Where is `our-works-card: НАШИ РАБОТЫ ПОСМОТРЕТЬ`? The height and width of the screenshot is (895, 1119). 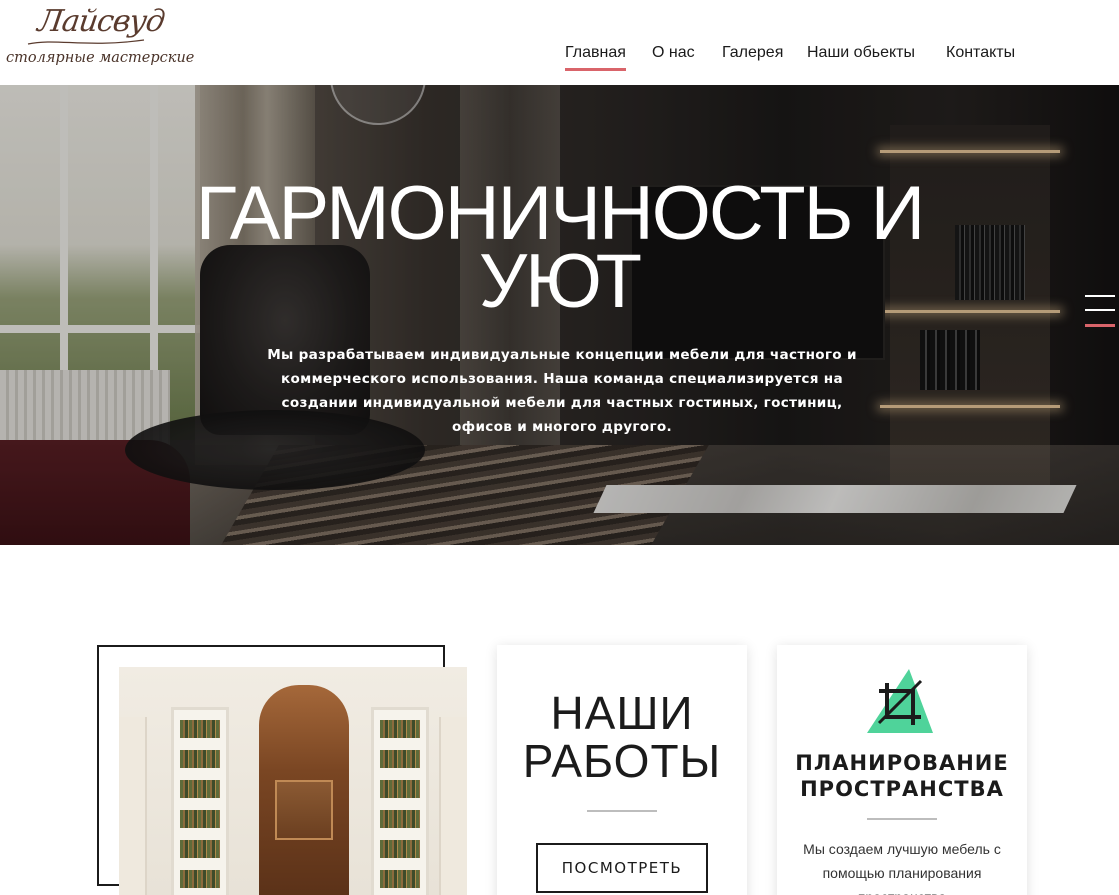
our-works-card: НАШИ РАБОТЫ ПОСМОТРЕТЬ is located at coordinates (622, 770).